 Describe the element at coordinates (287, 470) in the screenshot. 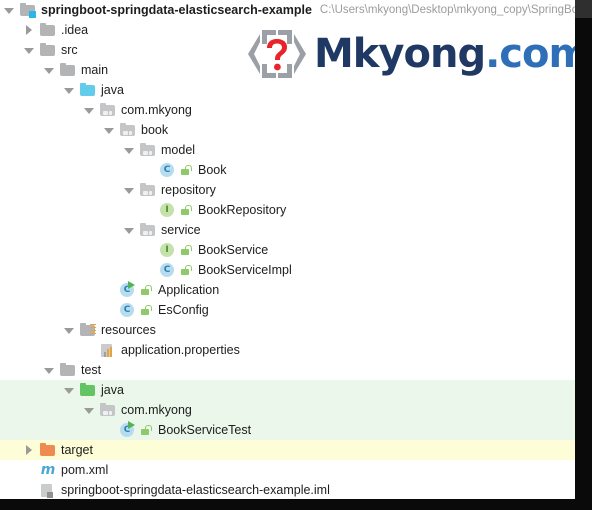

I see `tree-row-pom.xml: m pom.xml` at that location.